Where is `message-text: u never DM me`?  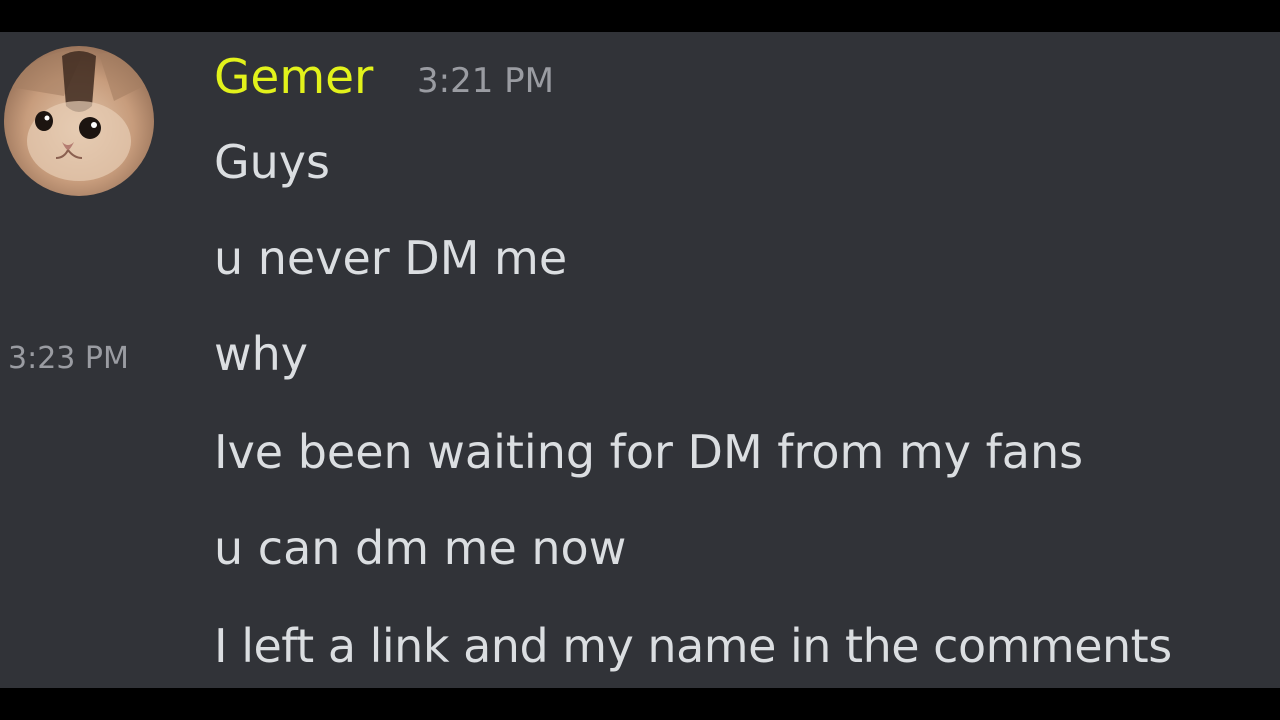 message-text: u never DM me is located at coordinates (391, 258).